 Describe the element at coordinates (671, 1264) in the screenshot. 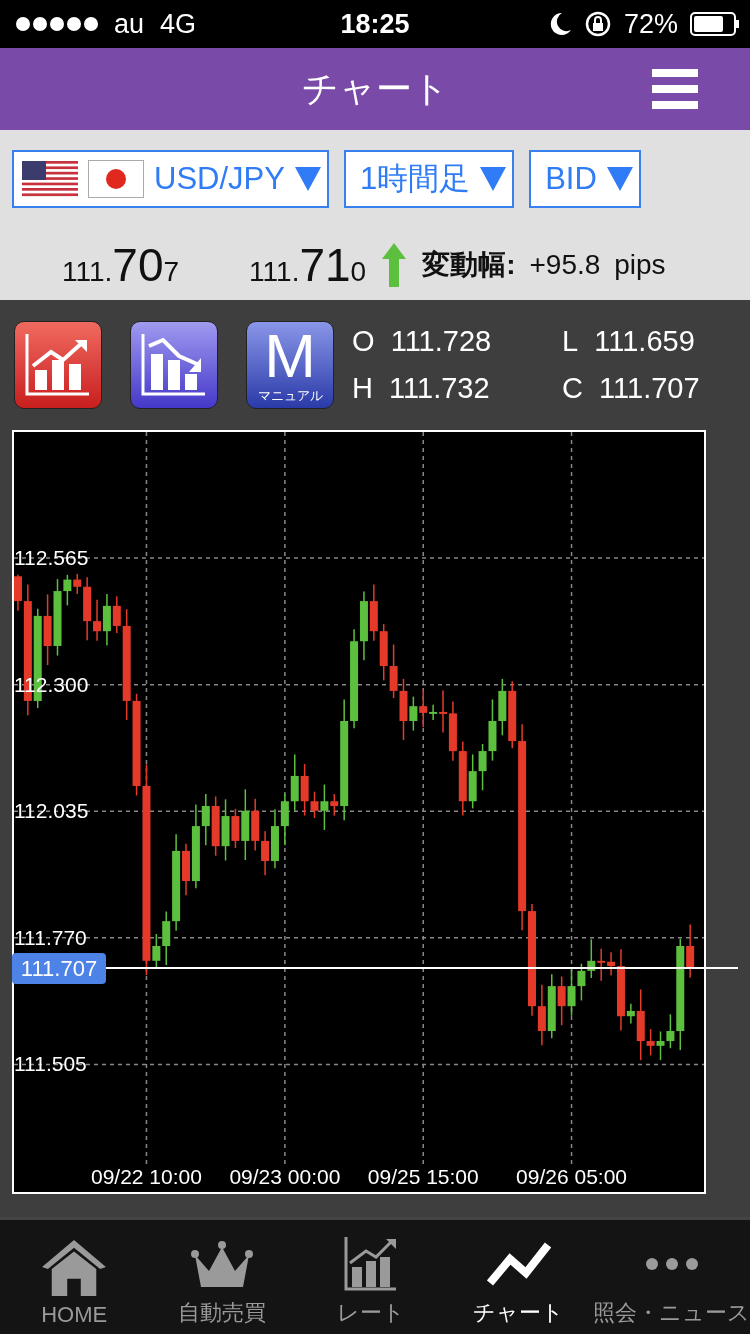

I see `more-dots-icon` at that location.